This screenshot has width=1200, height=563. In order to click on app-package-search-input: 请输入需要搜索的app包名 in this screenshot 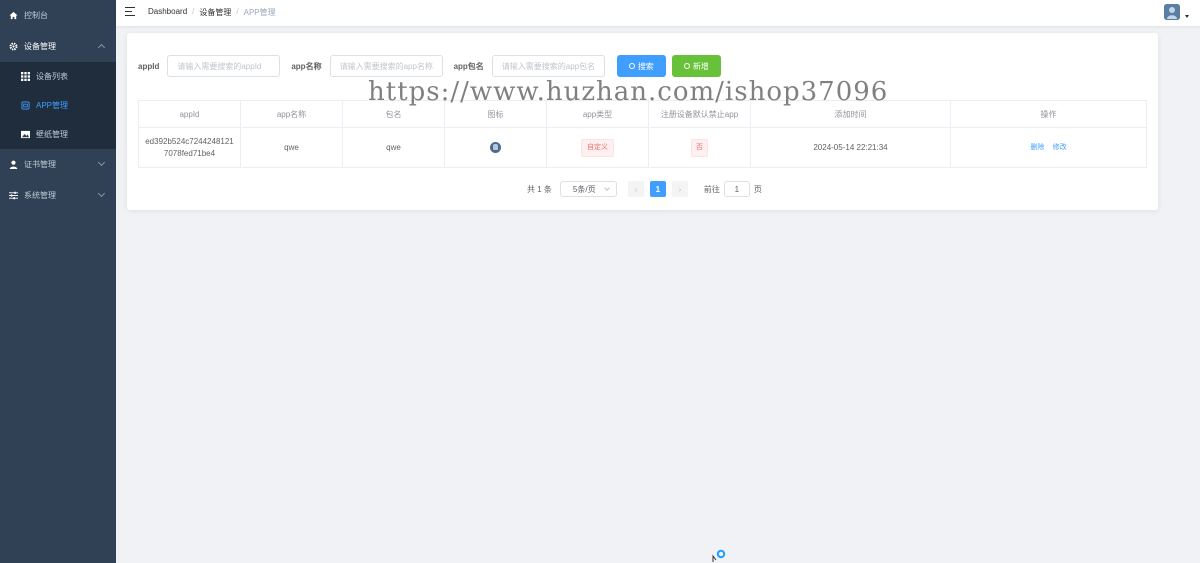, I will do `click(548, 66)`.